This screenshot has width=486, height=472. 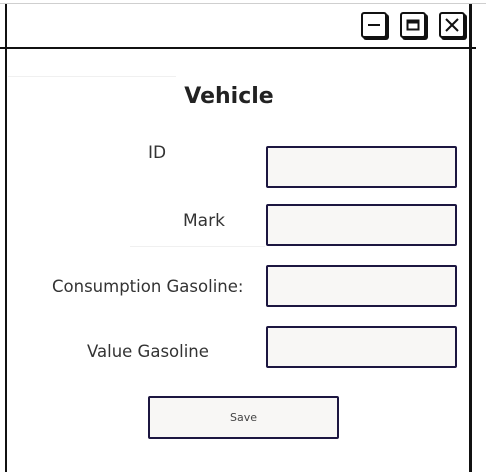 I want to click on maximize-button, so click(x=413, y=25).